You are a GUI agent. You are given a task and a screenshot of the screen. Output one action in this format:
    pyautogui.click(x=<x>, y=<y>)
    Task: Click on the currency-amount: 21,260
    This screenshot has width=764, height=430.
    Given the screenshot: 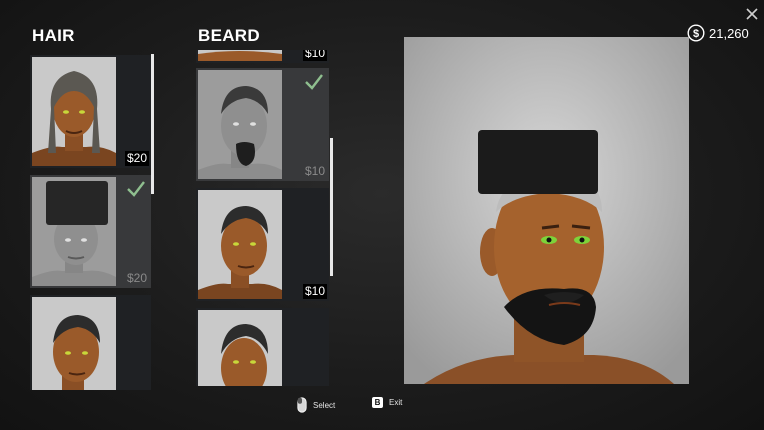 What is the action you would take?
    pyautogui.click(x=729, y=33)
    